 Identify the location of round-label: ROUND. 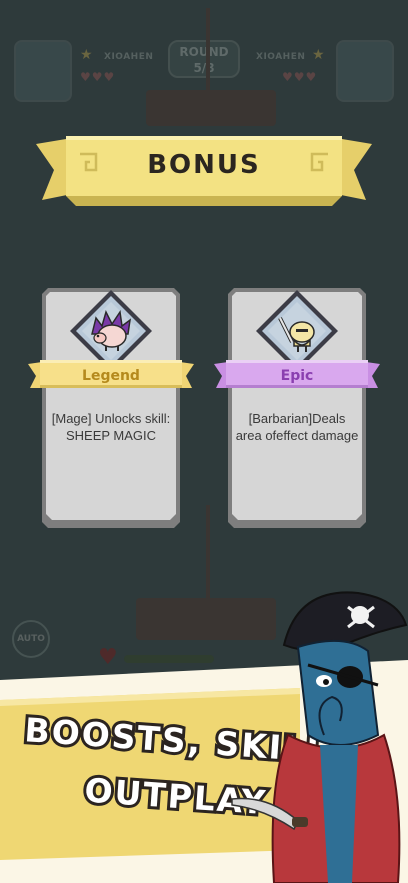
(204, 52).